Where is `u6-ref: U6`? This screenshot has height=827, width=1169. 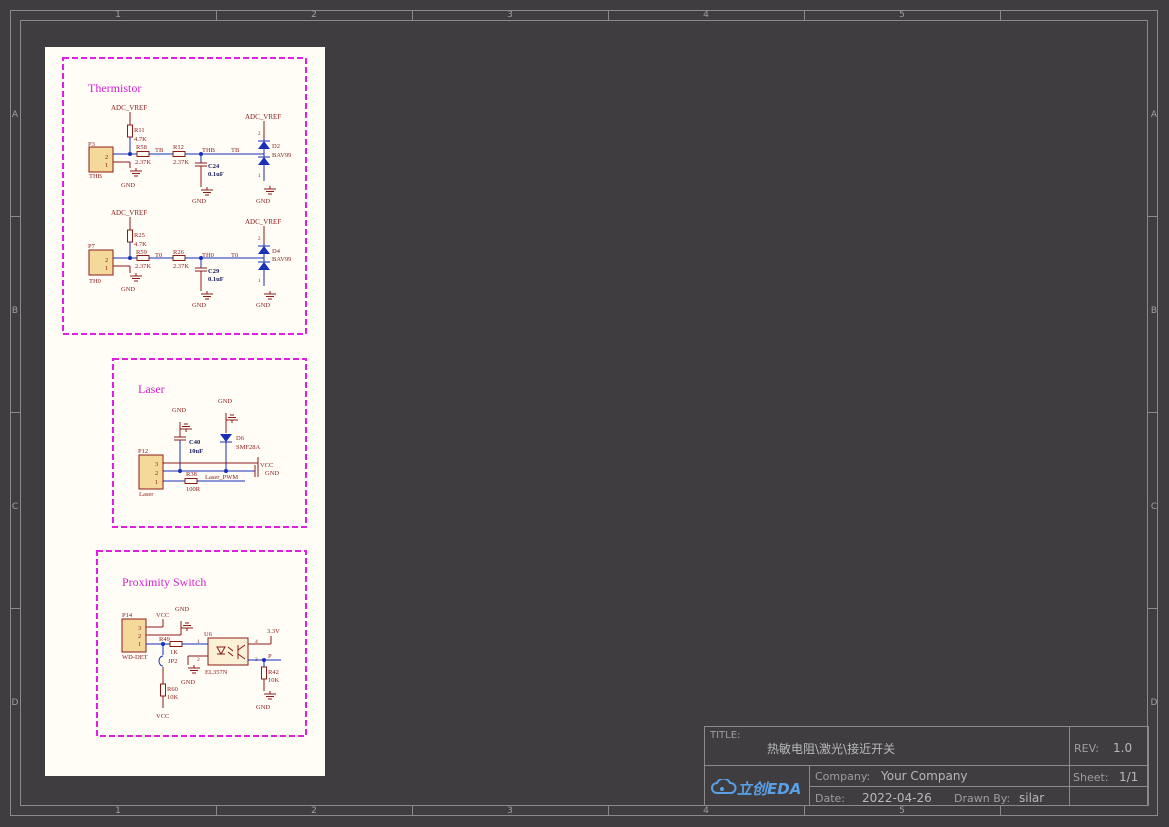
u6-ref: U6 is located at coordinates (208, 634).